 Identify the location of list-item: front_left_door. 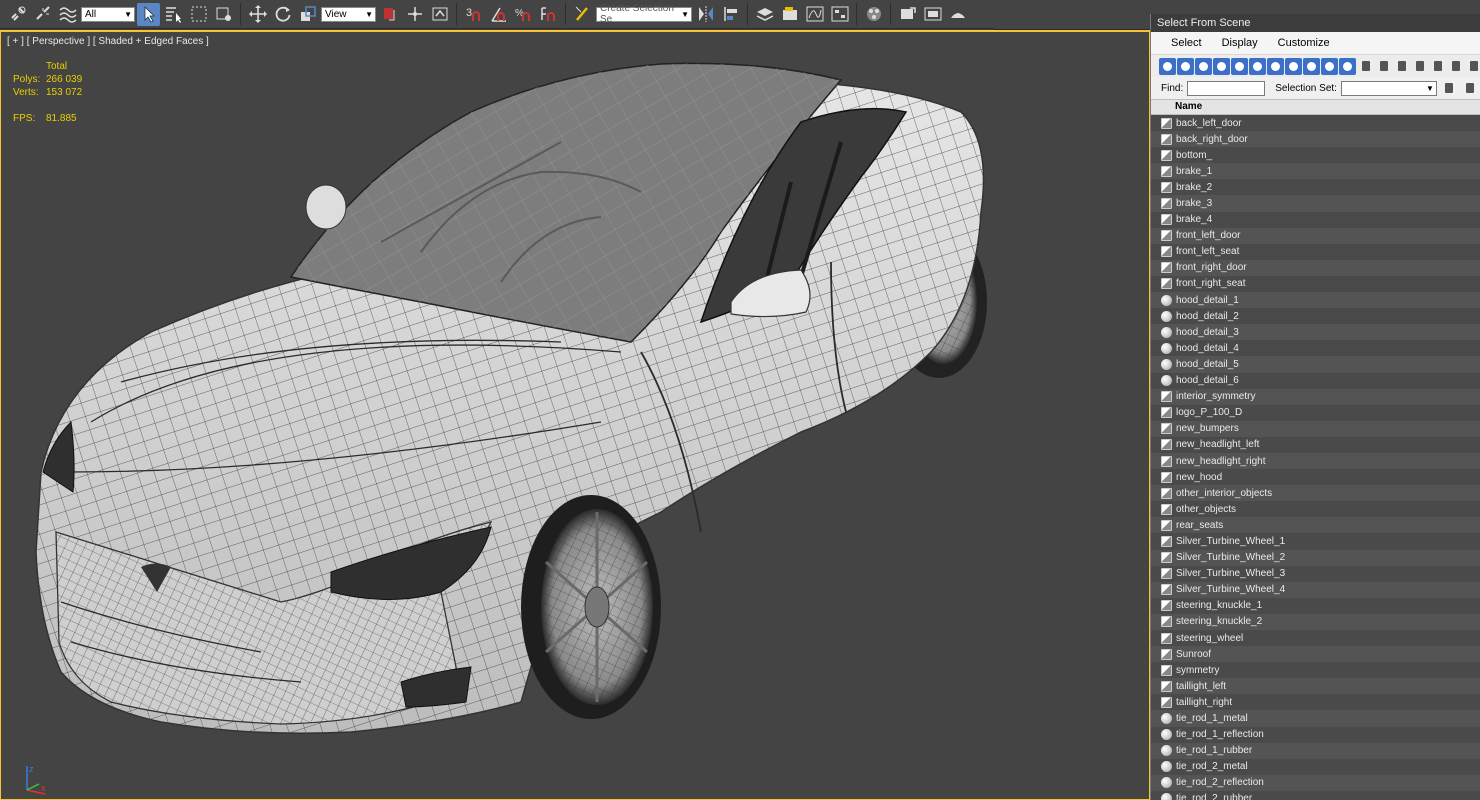
(1315, 235).